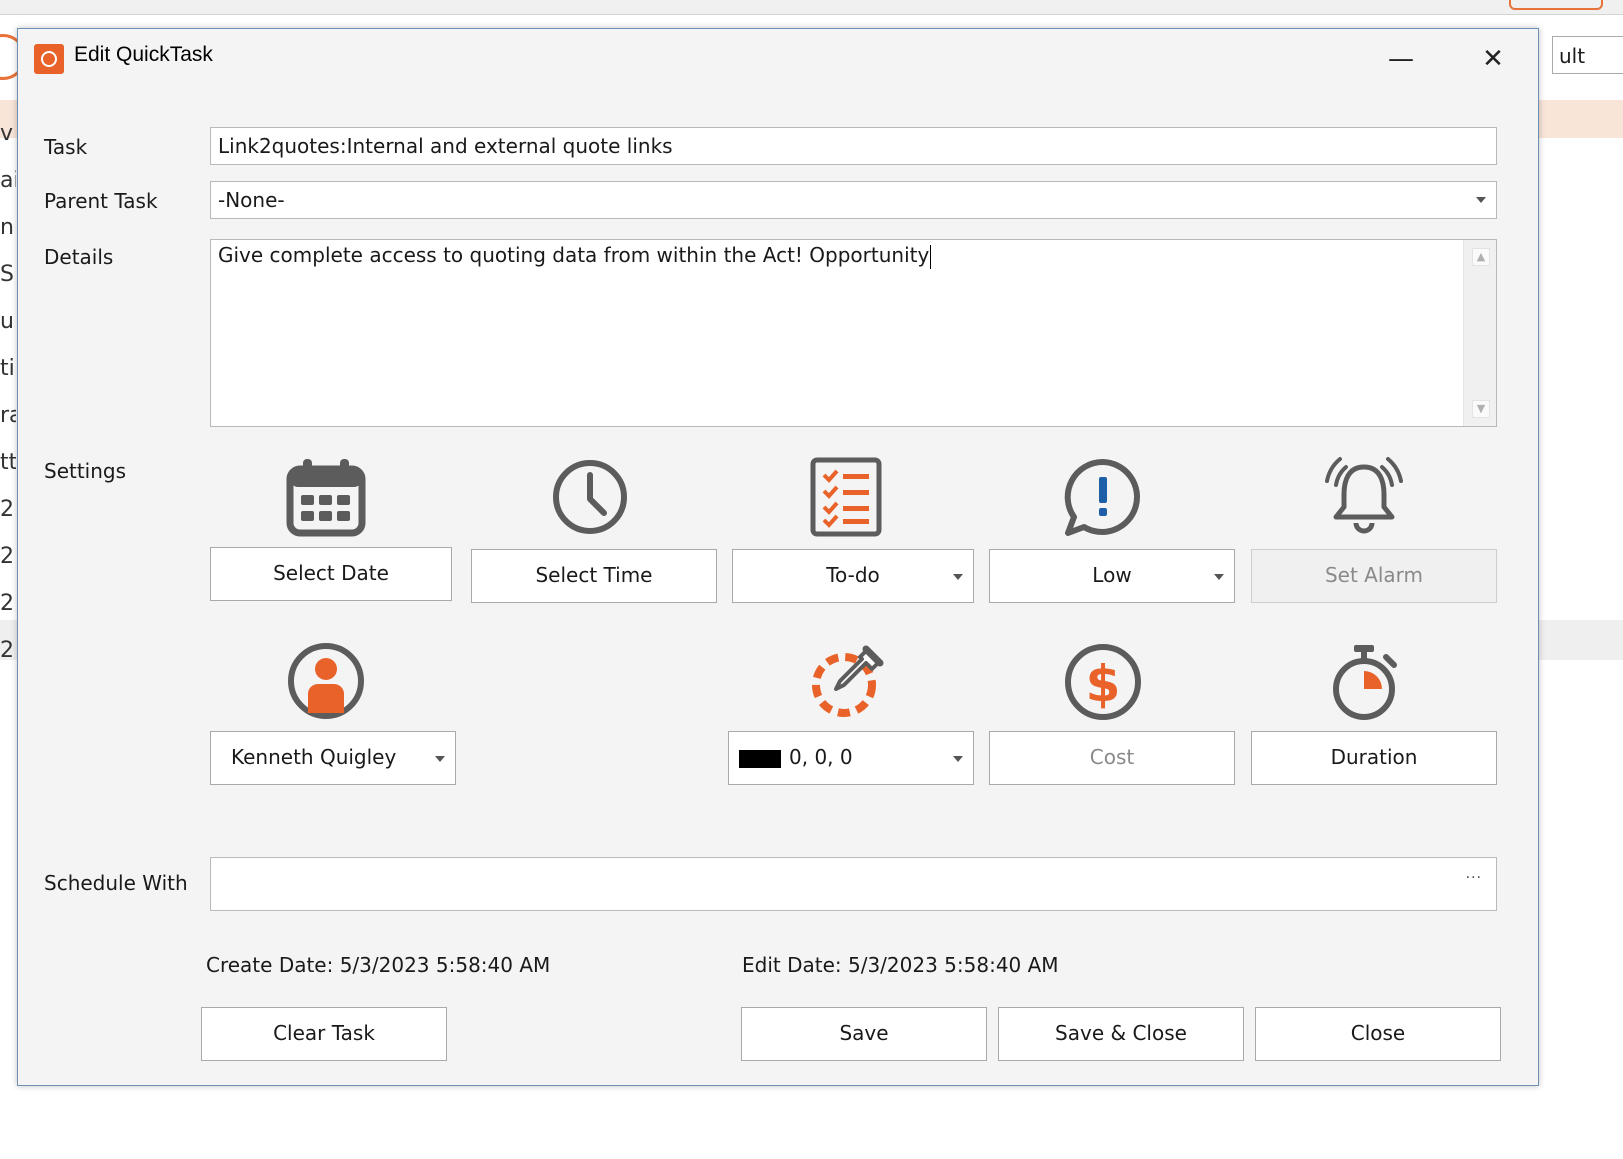  I want to click on select-time-label: Select Time, so click(594, 575).